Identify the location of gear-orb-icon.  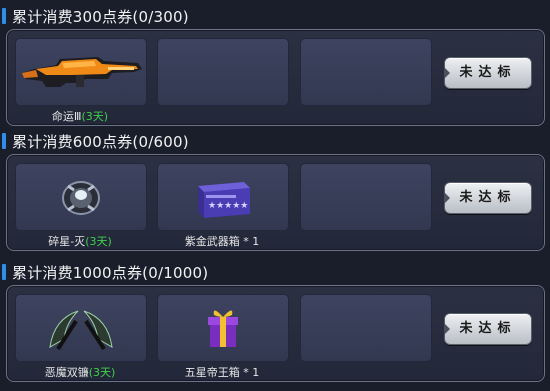
(81, 198).